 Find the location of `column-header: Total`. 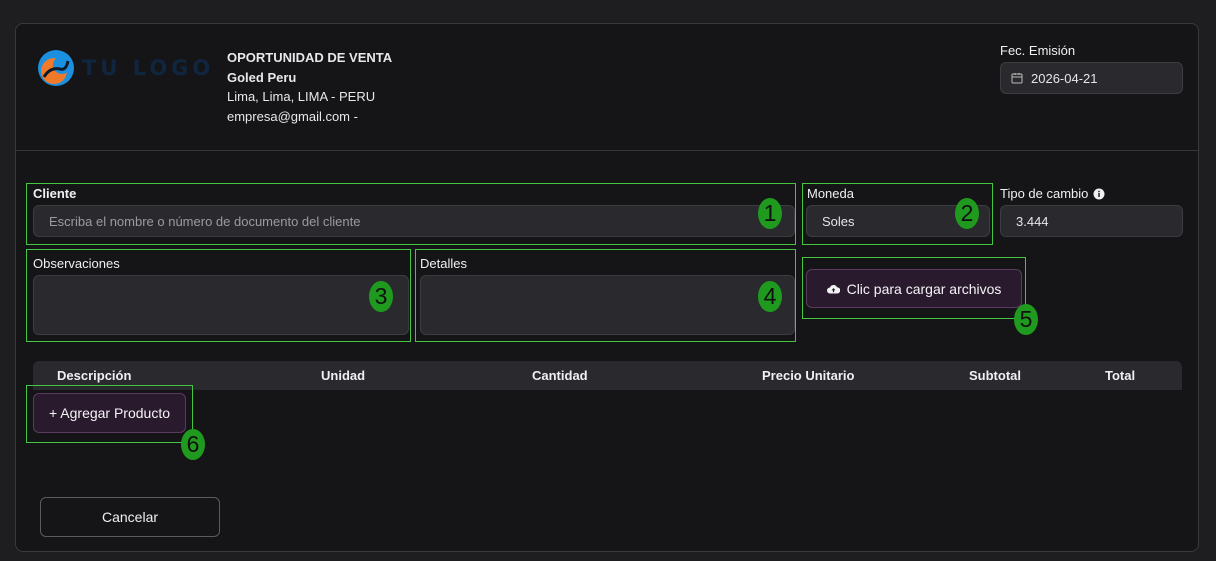

column-header: Total is located at coordinates (1120, 375).